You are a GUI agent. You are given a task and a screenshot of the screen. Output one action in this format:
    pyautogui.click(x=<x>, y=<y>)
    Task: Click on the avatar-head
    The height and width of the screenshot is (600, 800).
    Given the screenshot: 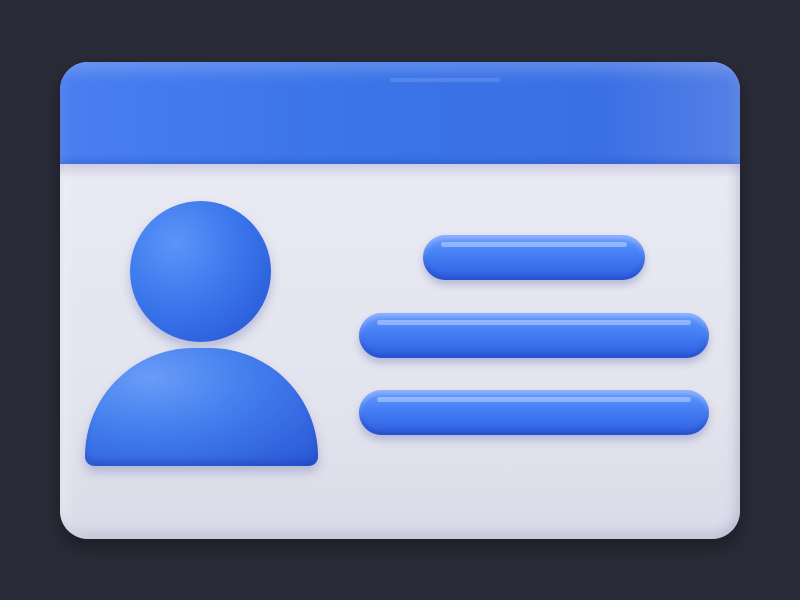 What is the action you would take?
    pyautogui.click(x=200, y=271)
    